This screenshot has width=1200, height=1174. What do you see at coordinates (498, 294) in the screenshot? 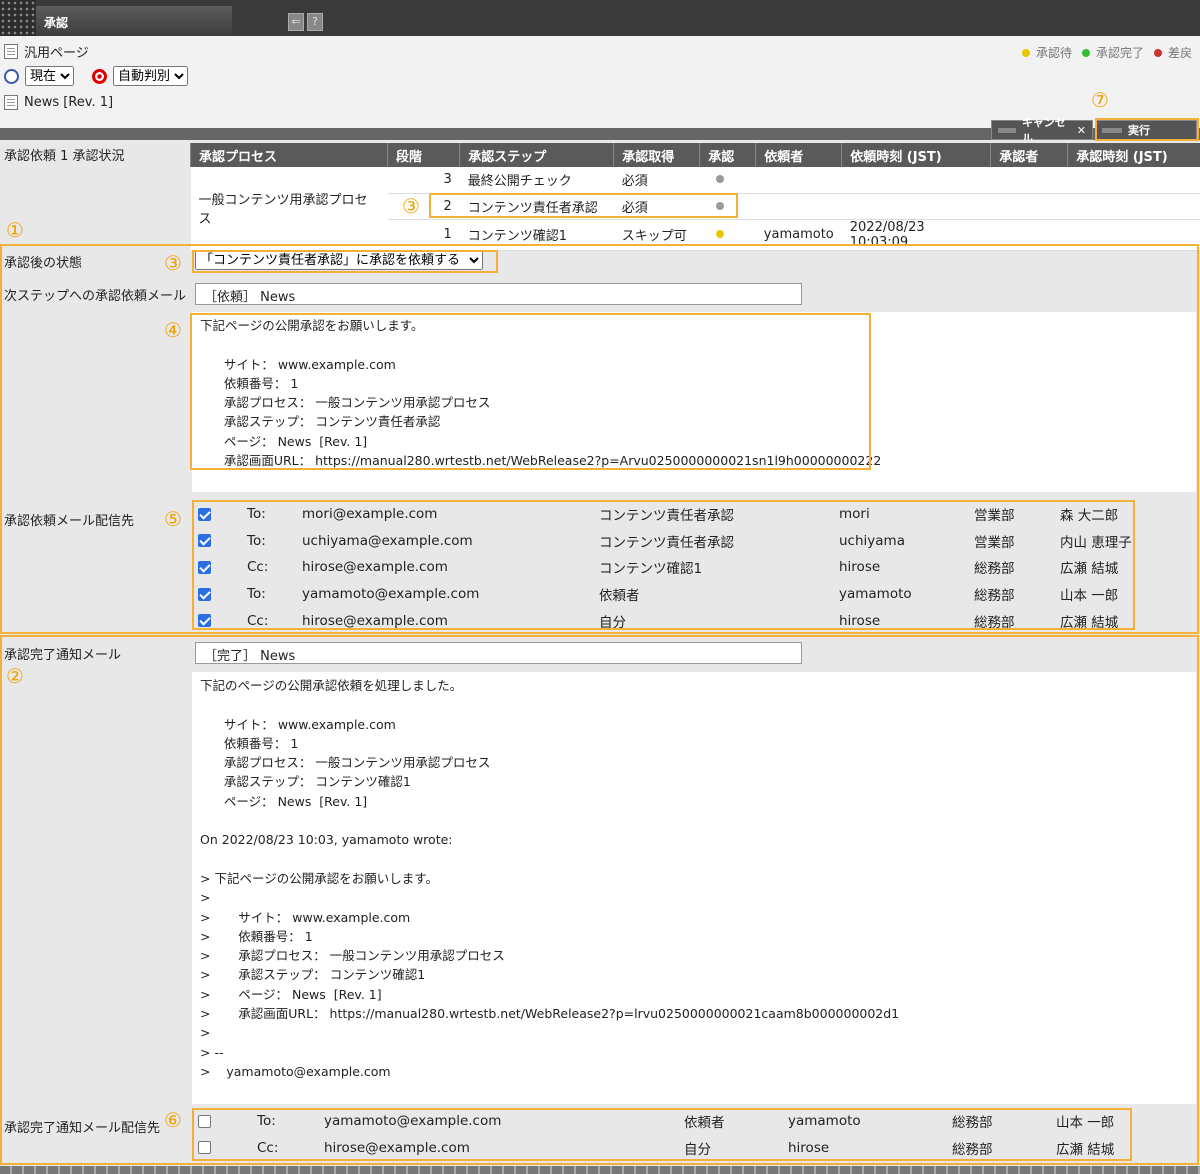
I see `request-mail-subject-input: ［依頼］ News` at bounding box center [498, 294].